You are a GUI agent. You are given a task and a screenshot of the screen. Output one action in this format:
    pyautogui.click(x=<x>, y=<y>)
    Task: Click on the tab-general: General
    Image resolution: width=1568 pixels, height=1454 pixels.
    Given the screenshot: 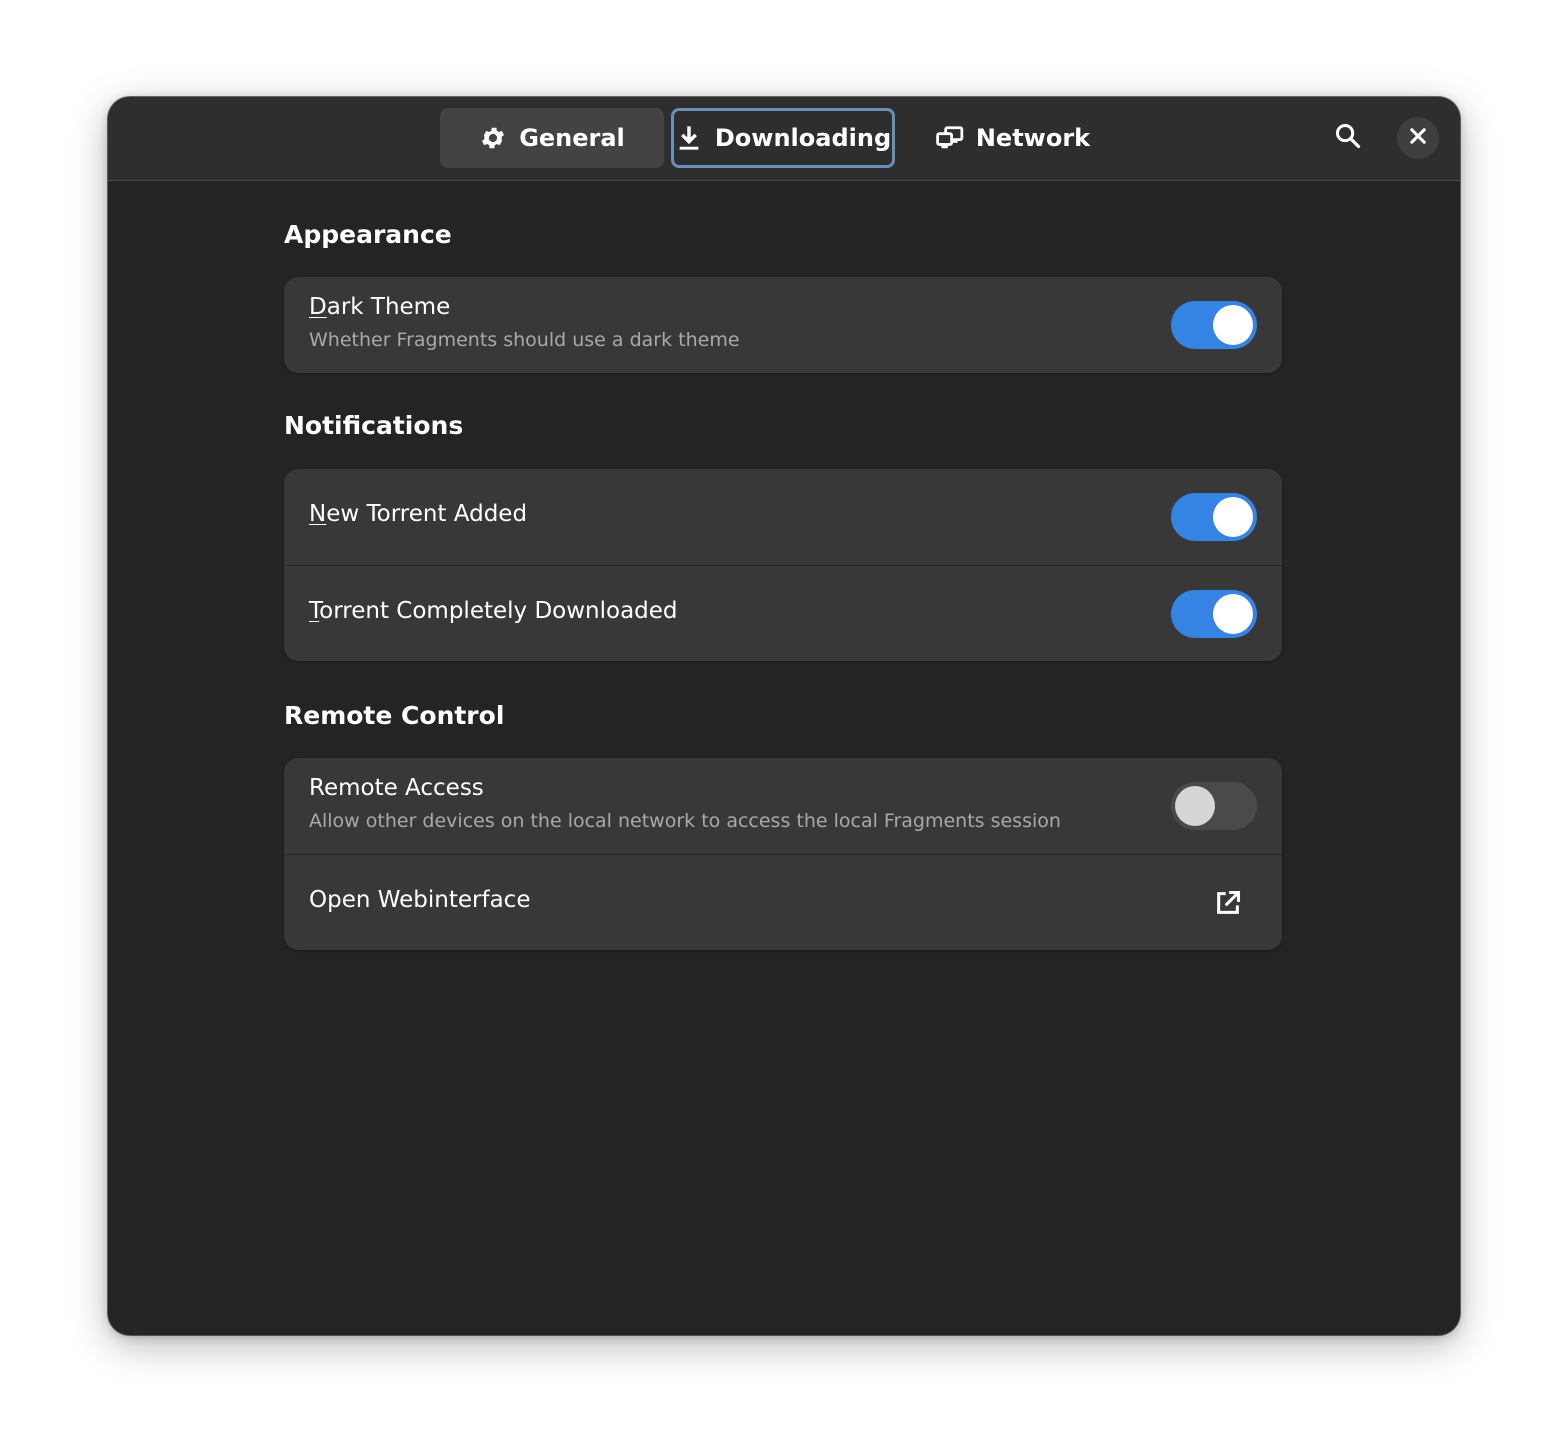 What is the action you would take?
    pyautogui.click(x=552, y=138)
    